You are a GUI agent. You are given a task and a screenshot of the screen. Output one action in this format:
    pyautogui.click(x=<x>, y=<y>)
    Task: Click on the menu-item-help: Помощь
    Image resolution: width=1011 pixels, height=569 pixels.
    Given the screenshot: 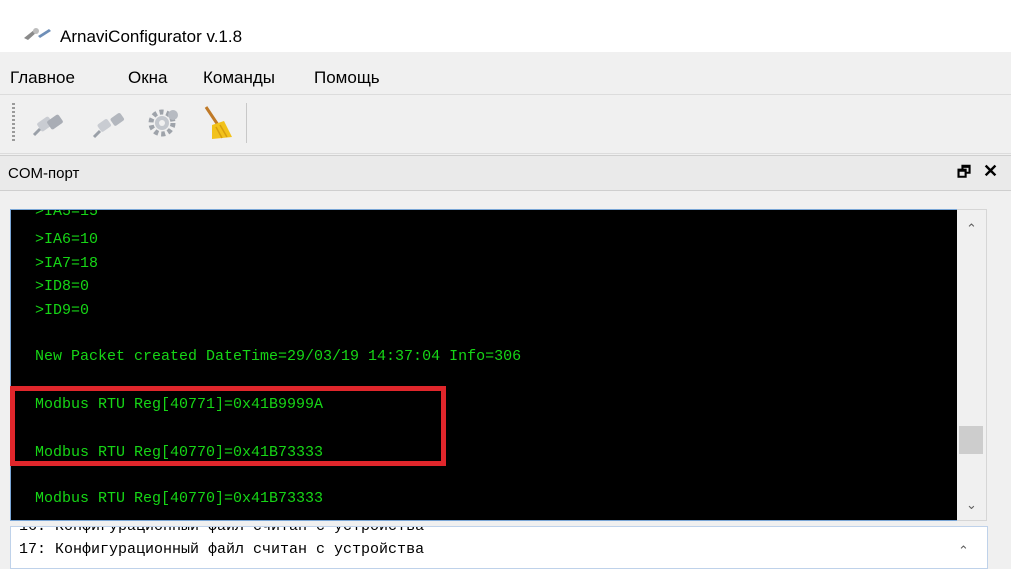 What is the action you would take?
    pyautogui.click(x=347, y=78)
    